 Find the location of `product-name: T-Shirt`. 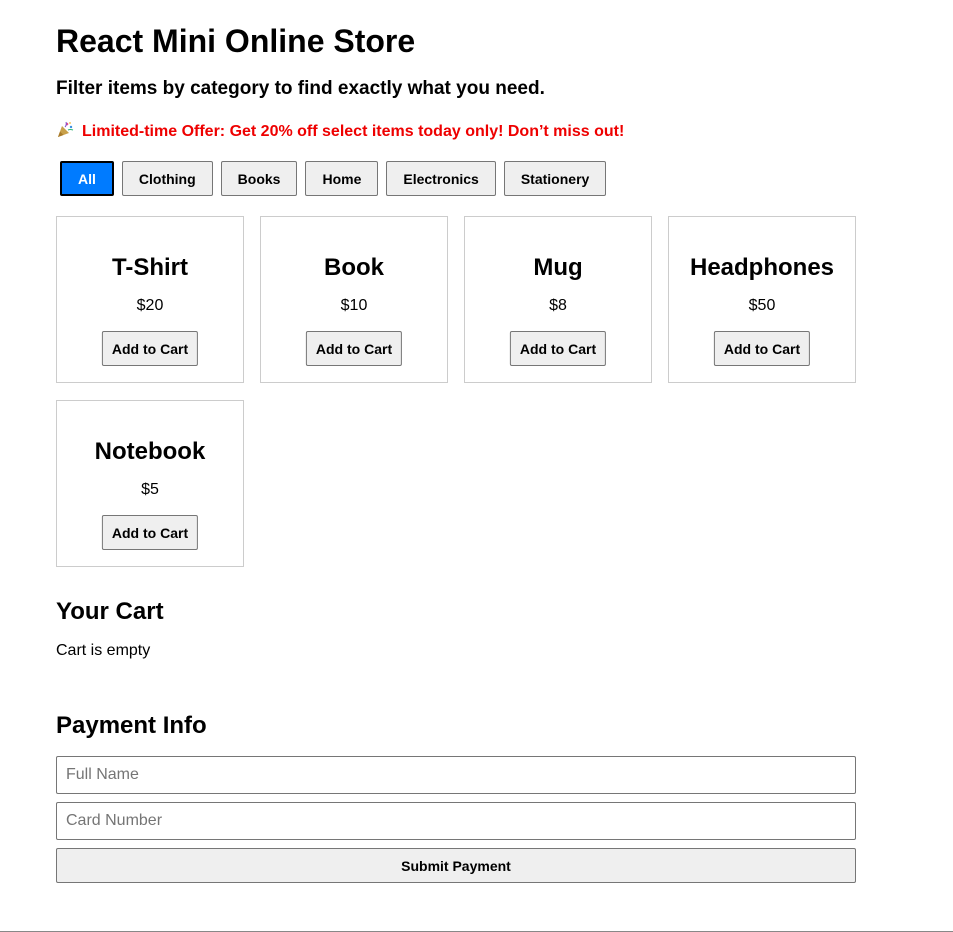

product-name: T-Shirt is located at coordinates (150, 267).